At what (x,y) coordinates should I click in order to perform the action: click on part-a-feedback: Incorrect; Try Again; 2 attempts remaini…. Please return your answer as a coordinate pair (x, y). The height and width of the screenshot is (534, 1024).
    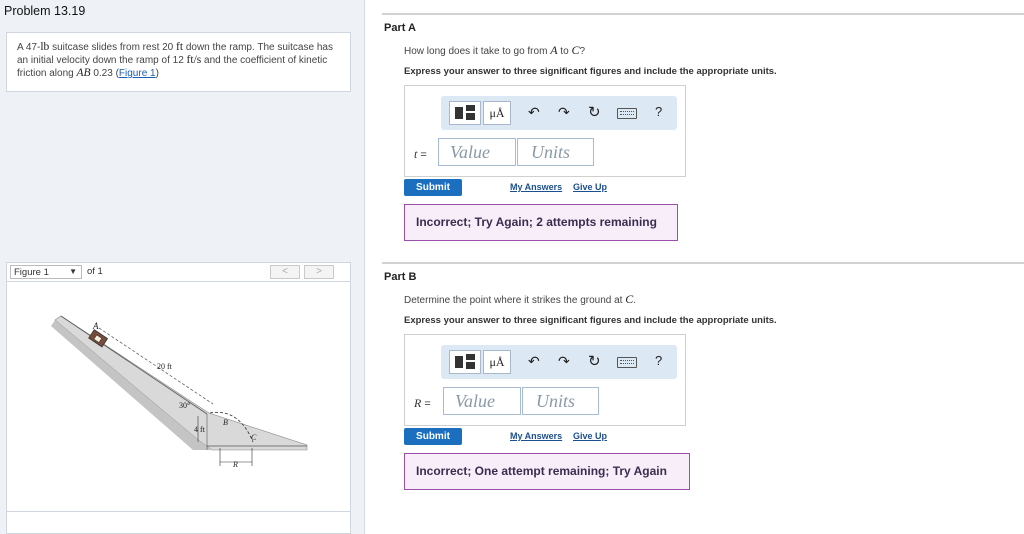
    Looking at the image, I should click on (541, 222).